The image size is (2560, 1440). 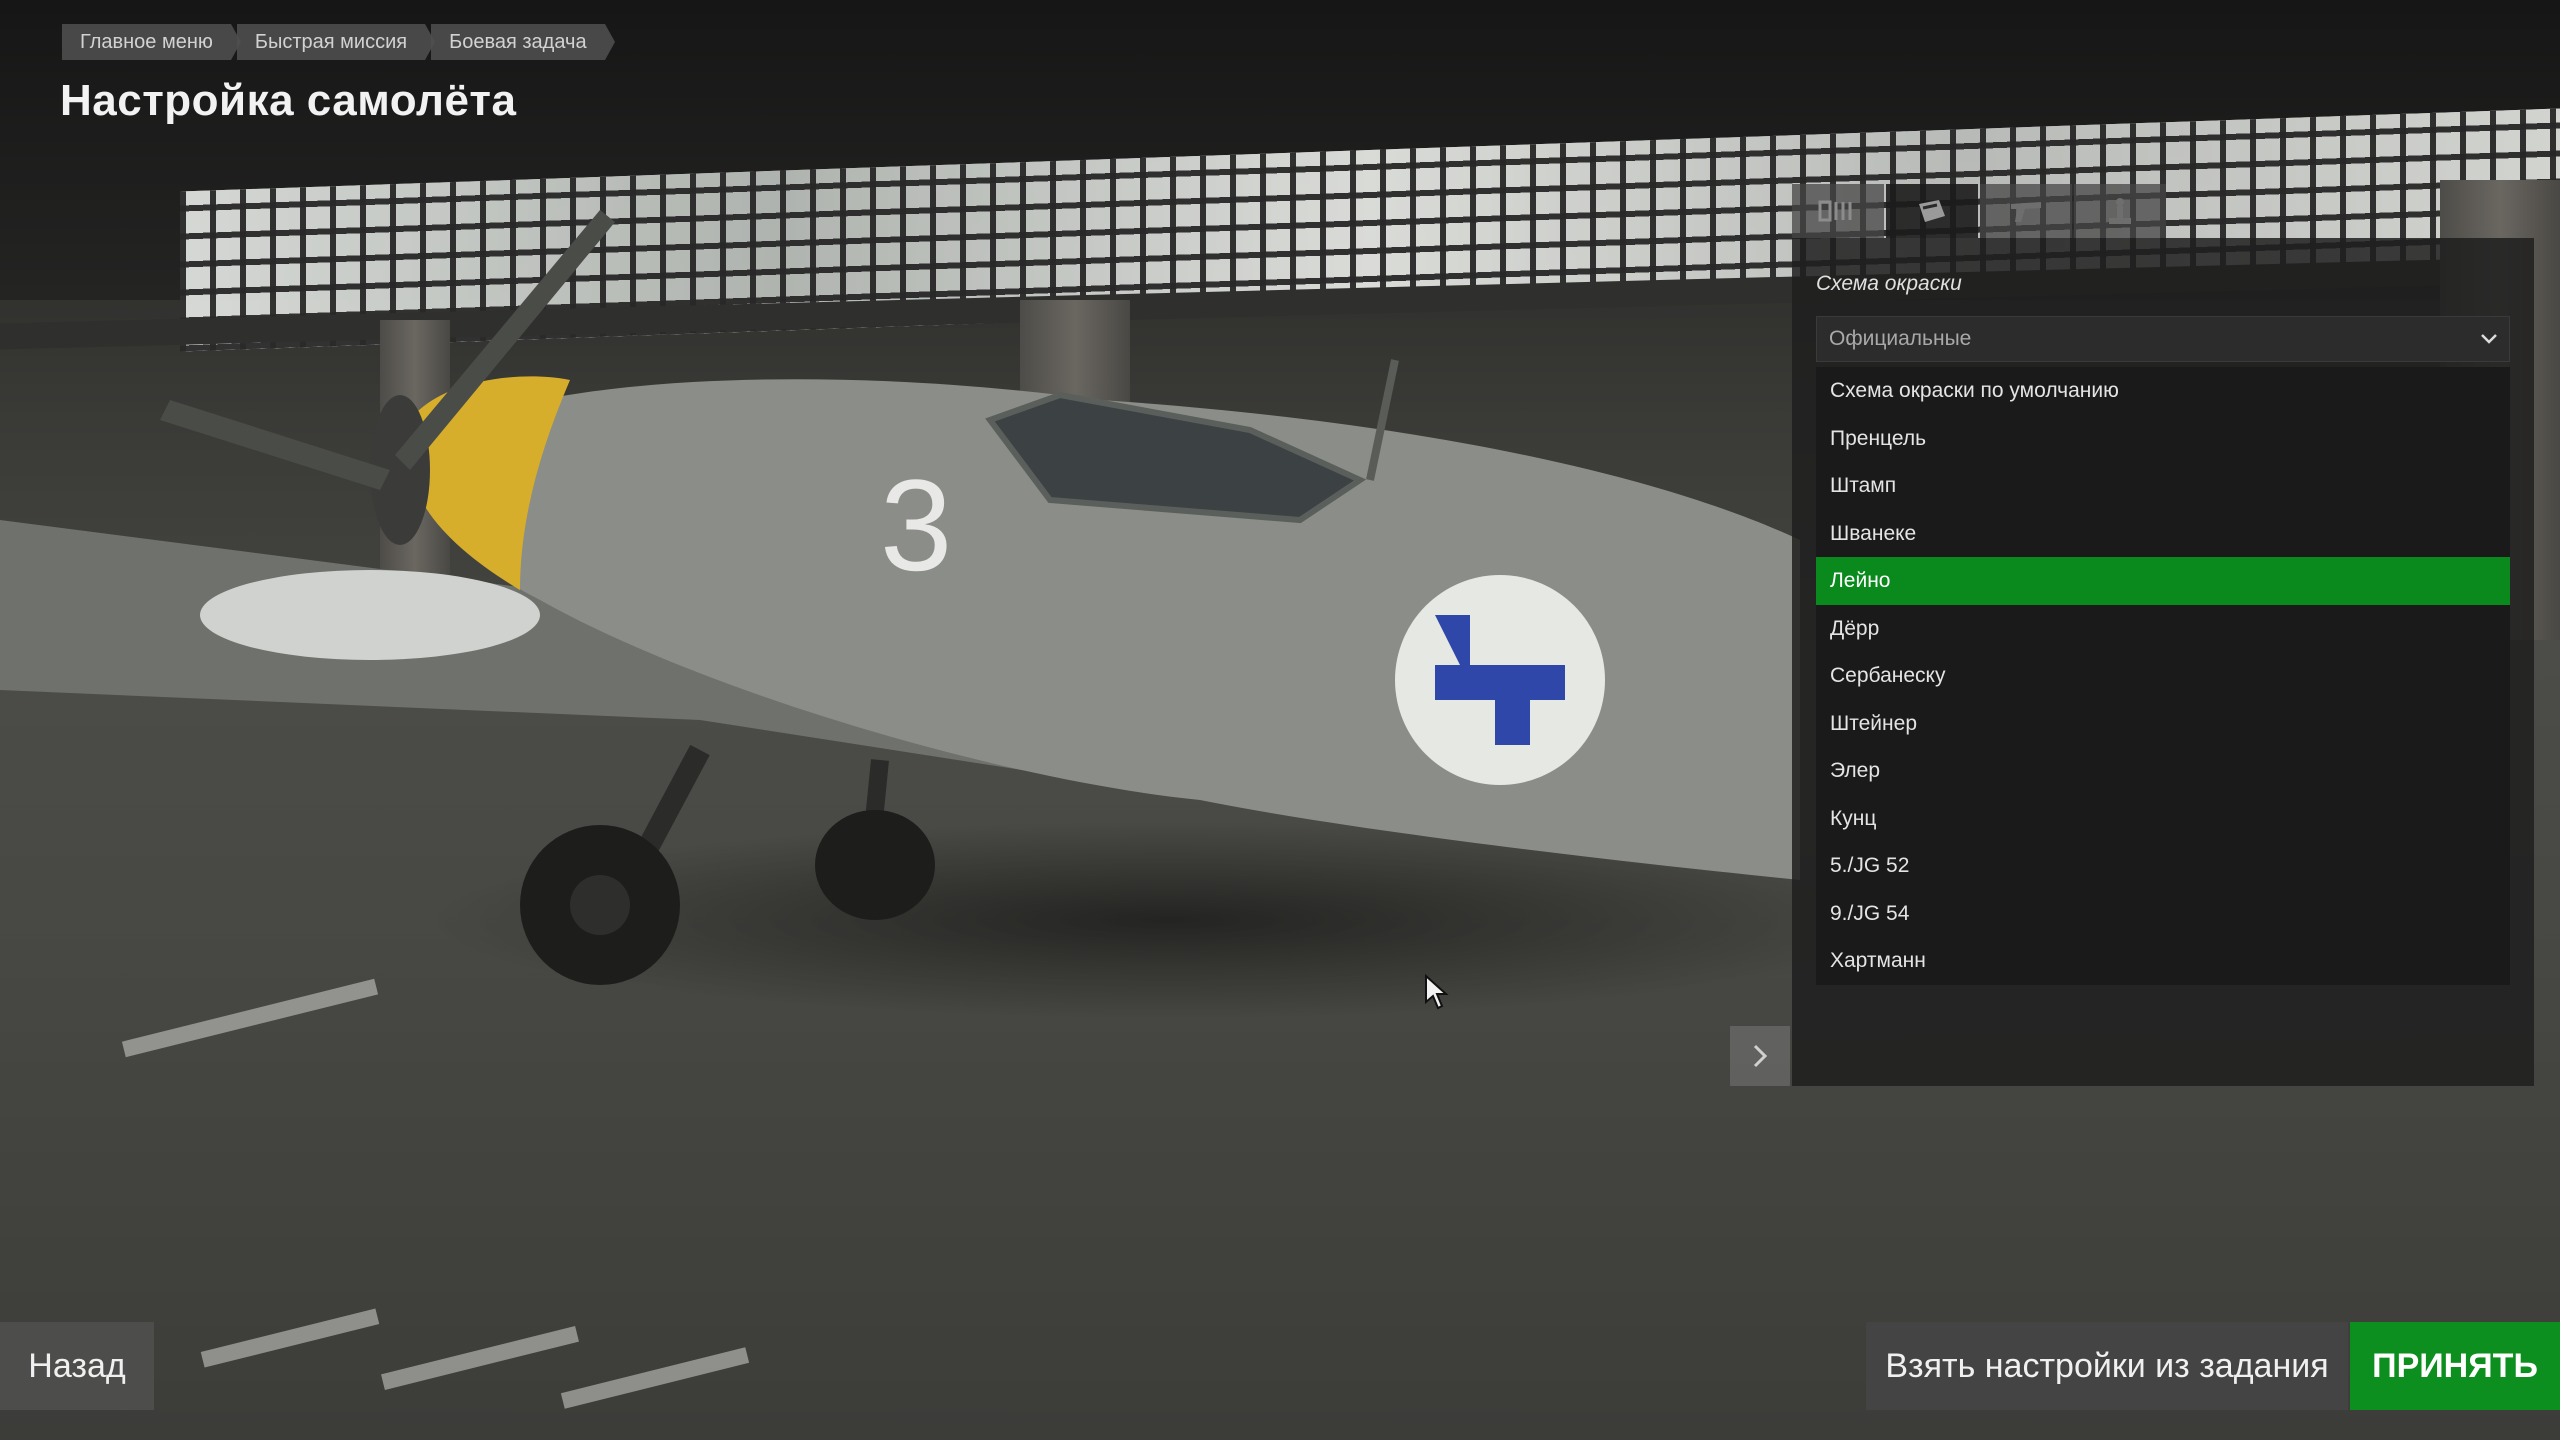 I want to click on tab-pilot, so click(x=2120, y=211).